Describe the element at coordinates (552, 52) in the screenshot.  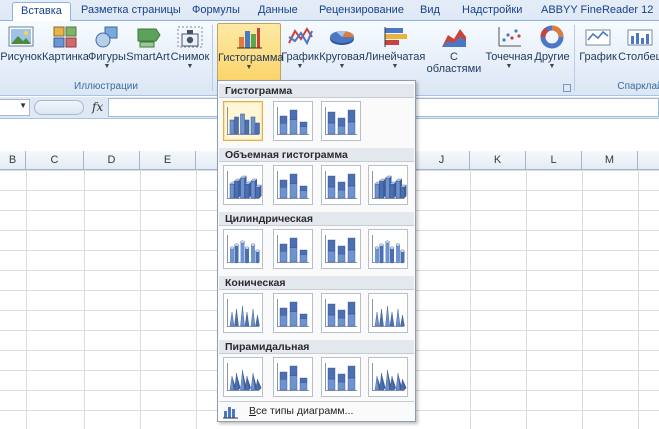
I see `other-charts-button: Другие ▼` at that location.